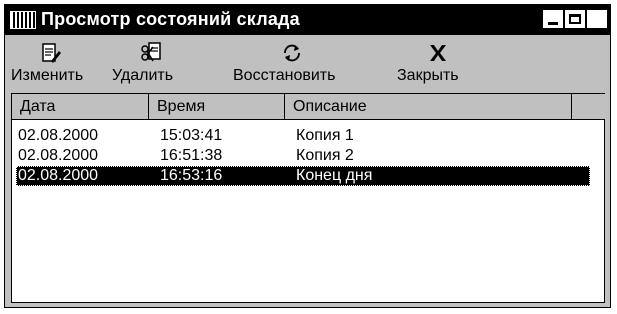 The image size is (617, 314). I want to click on edit-label: Изменить, so click(47, 75).